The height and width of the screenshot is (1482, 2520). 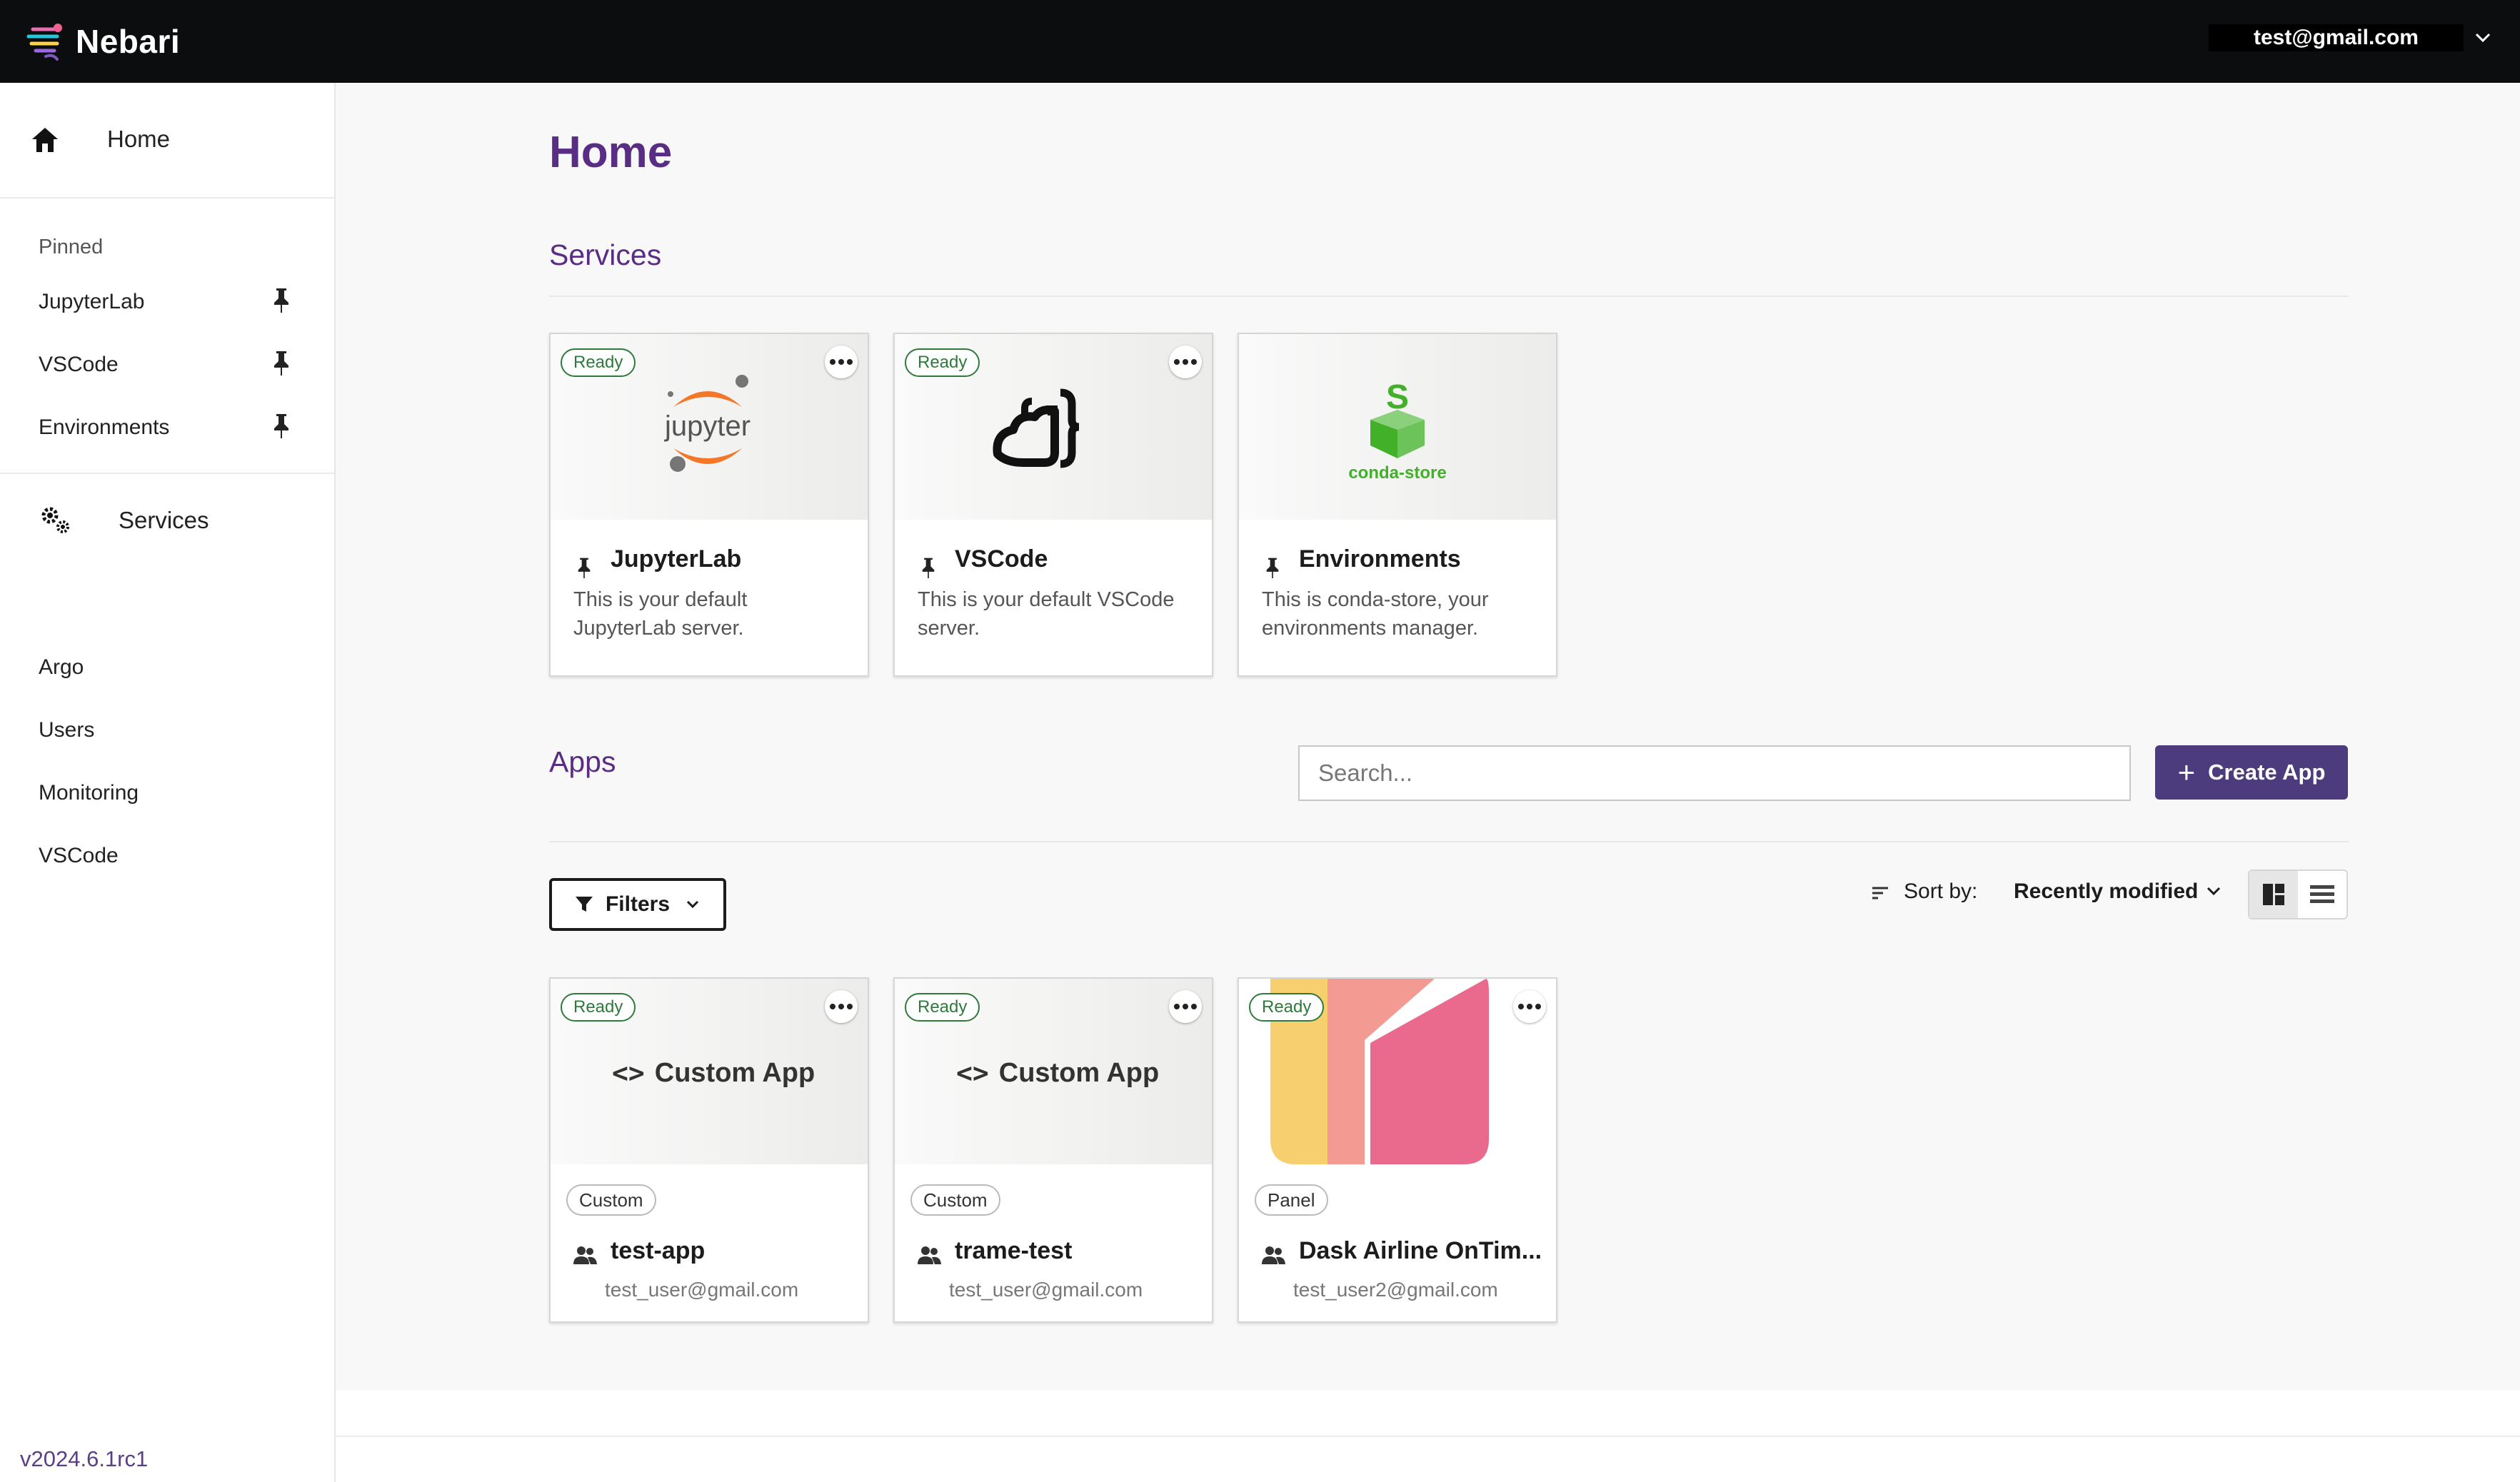 I want to click on gears-icon, so click(x=55, y=520).